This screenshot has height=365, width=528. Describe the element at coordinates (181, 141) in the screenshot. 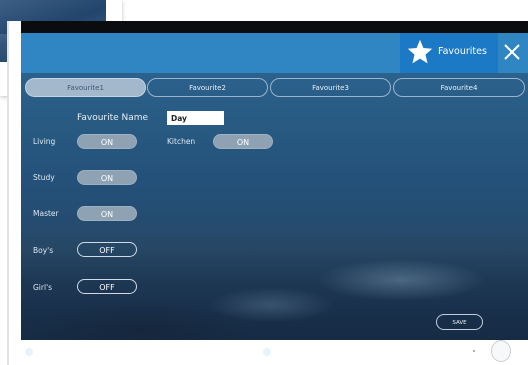

I see `room-label-kitchen: Kitchen` at that location.